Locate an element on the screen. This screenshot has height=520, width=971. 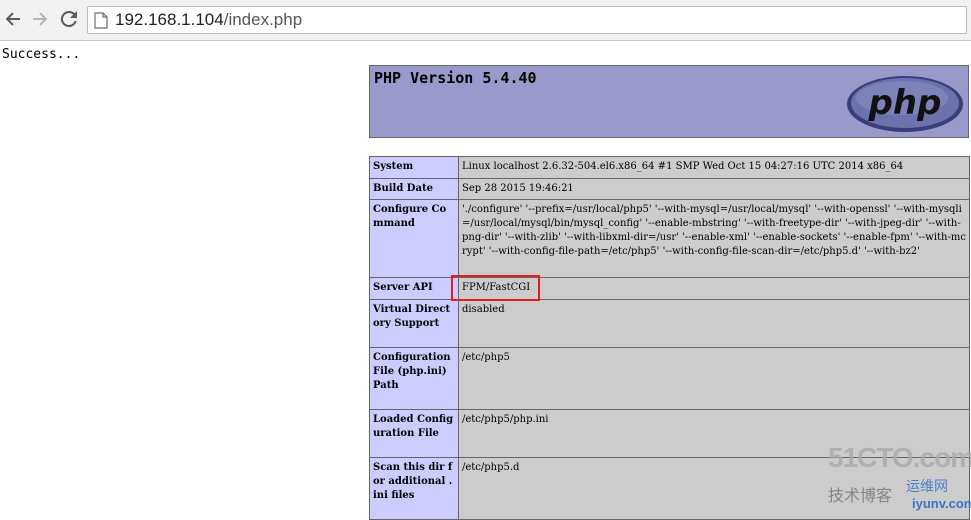
reload-icon is located at coordinates (68, 18).